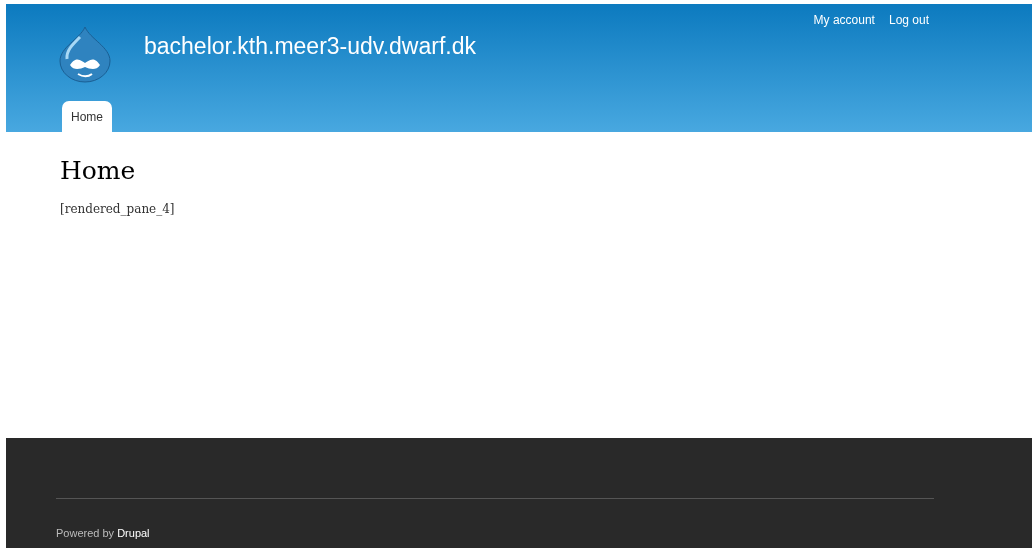 Image resolution: width=1034 pixels, height=548 pixels. Describe the element at coordinates (118, 209) in the screenshot. I see `body-text: [rendered_pane_4]` at that location.